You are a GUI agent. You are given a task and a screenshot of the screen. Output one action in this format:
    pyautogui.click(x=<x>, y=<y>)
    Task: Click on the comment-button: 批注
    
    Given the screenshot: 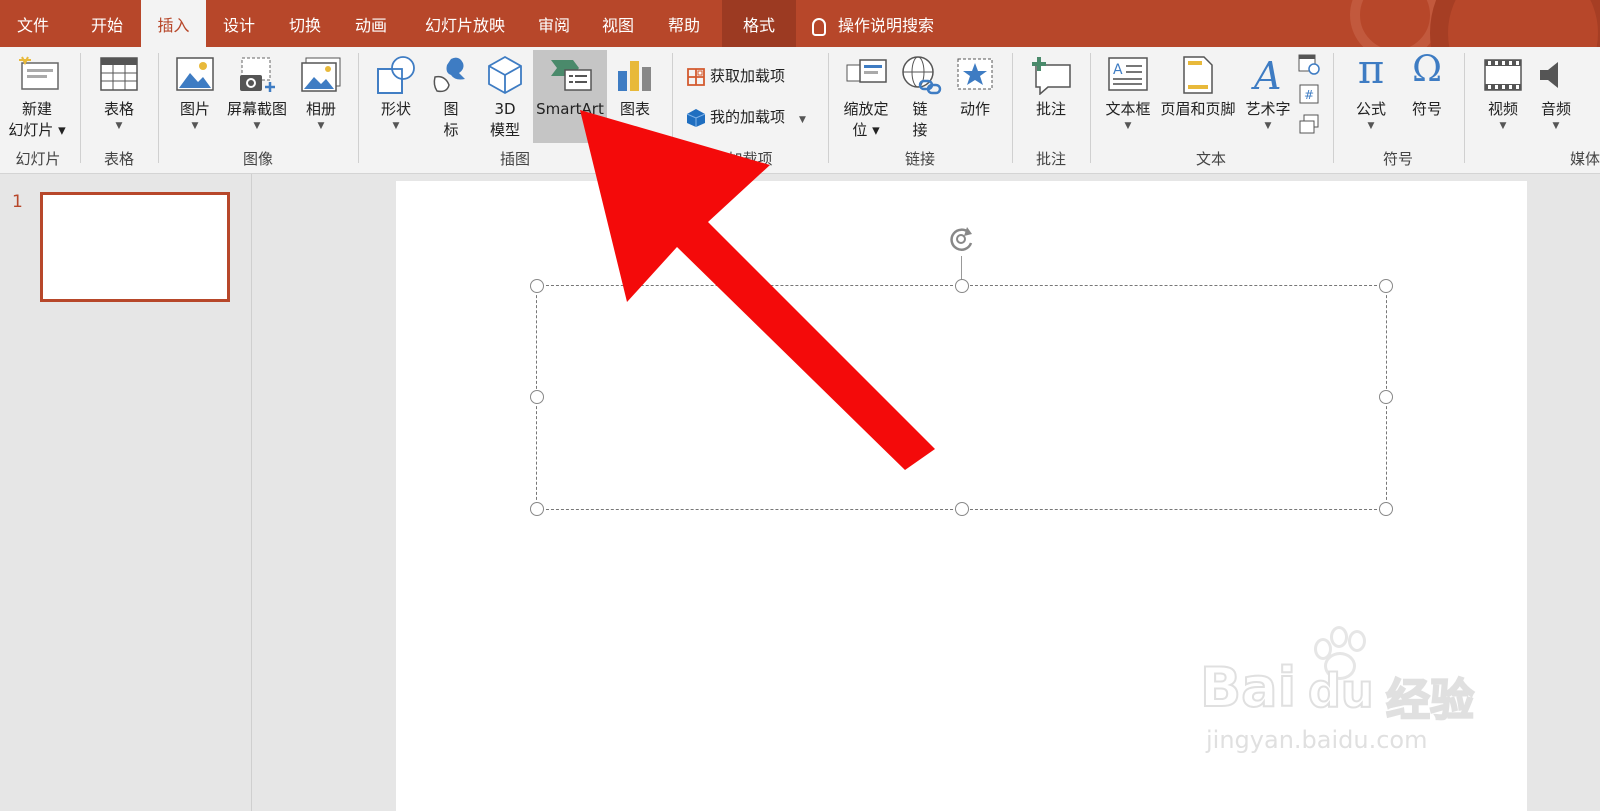 What is the action you would take?
    pyautogui.click(x=1051, y=98)
    